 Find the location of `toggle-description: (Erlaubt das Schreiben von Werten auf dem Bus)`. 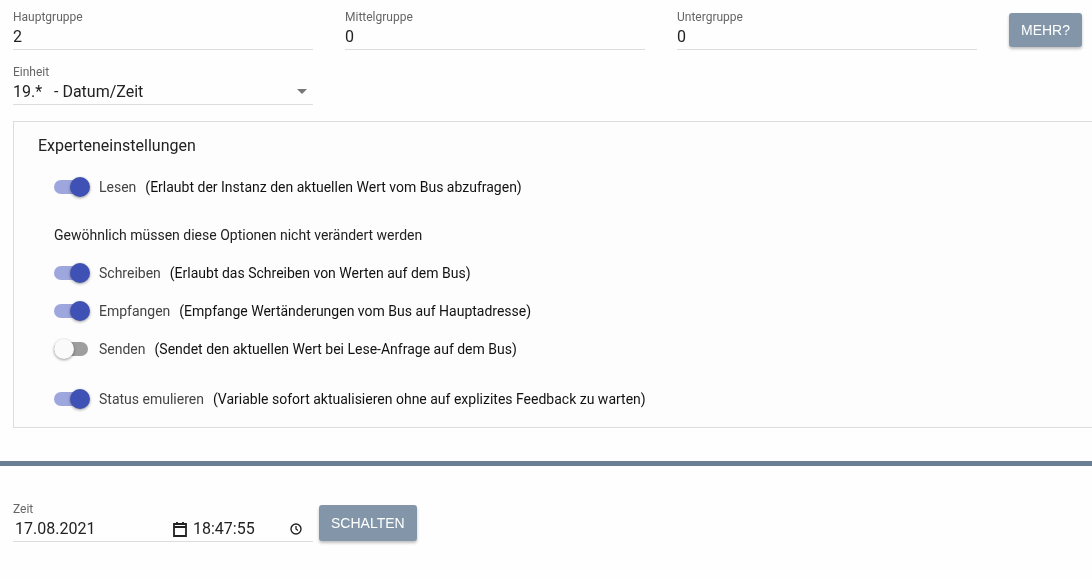

toggle-description: (Erlaubt das Schreiben von Werten auf dem Bus) is located at coordinates (320, 273).